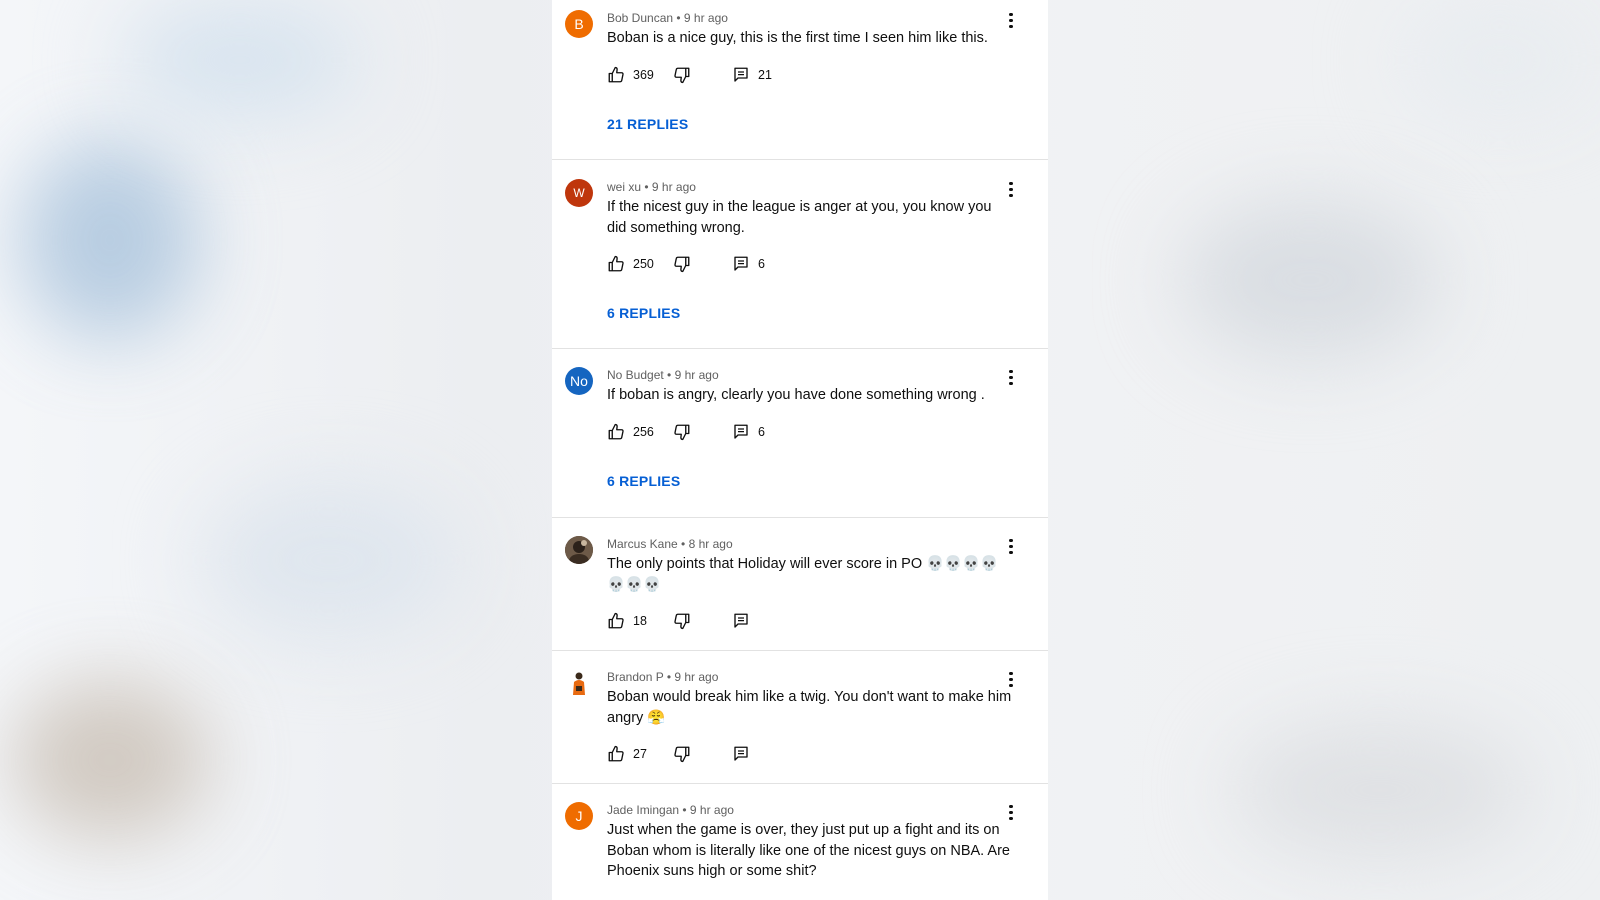 This screenshot has height=900, width=1600. I want to click on comment-time: 8 hr ago, so click(710, 544).